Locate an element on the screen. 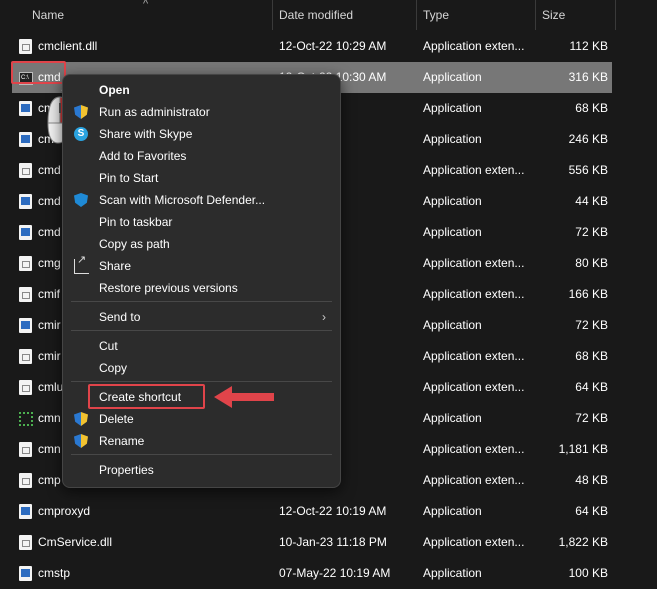 The image size is (657, 589). menu-item-label: Rename is located at coordinates (122, 441).